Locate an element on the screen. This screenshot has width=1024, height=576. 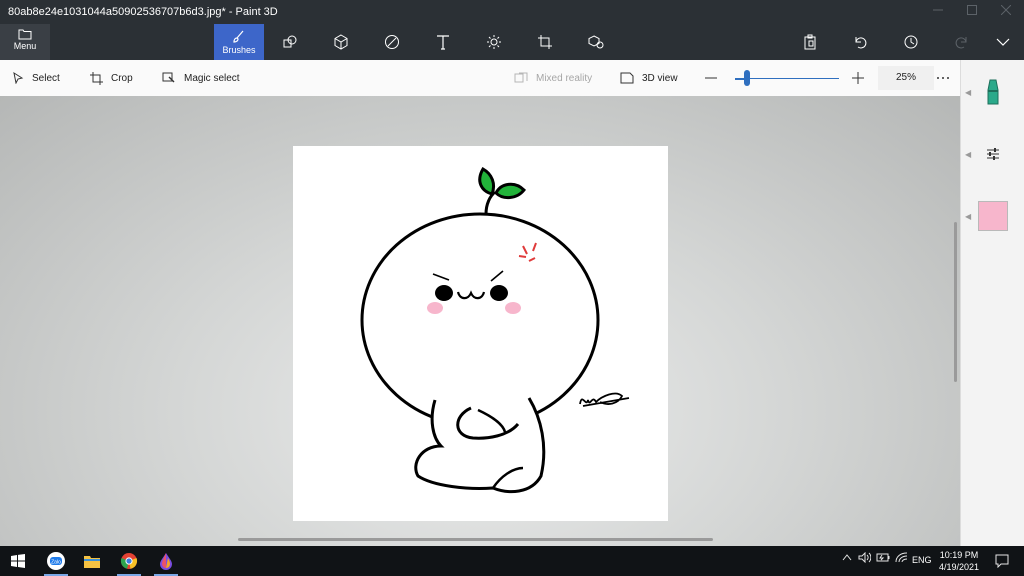
menu-button: Menu is located at coordinates (25, 42).